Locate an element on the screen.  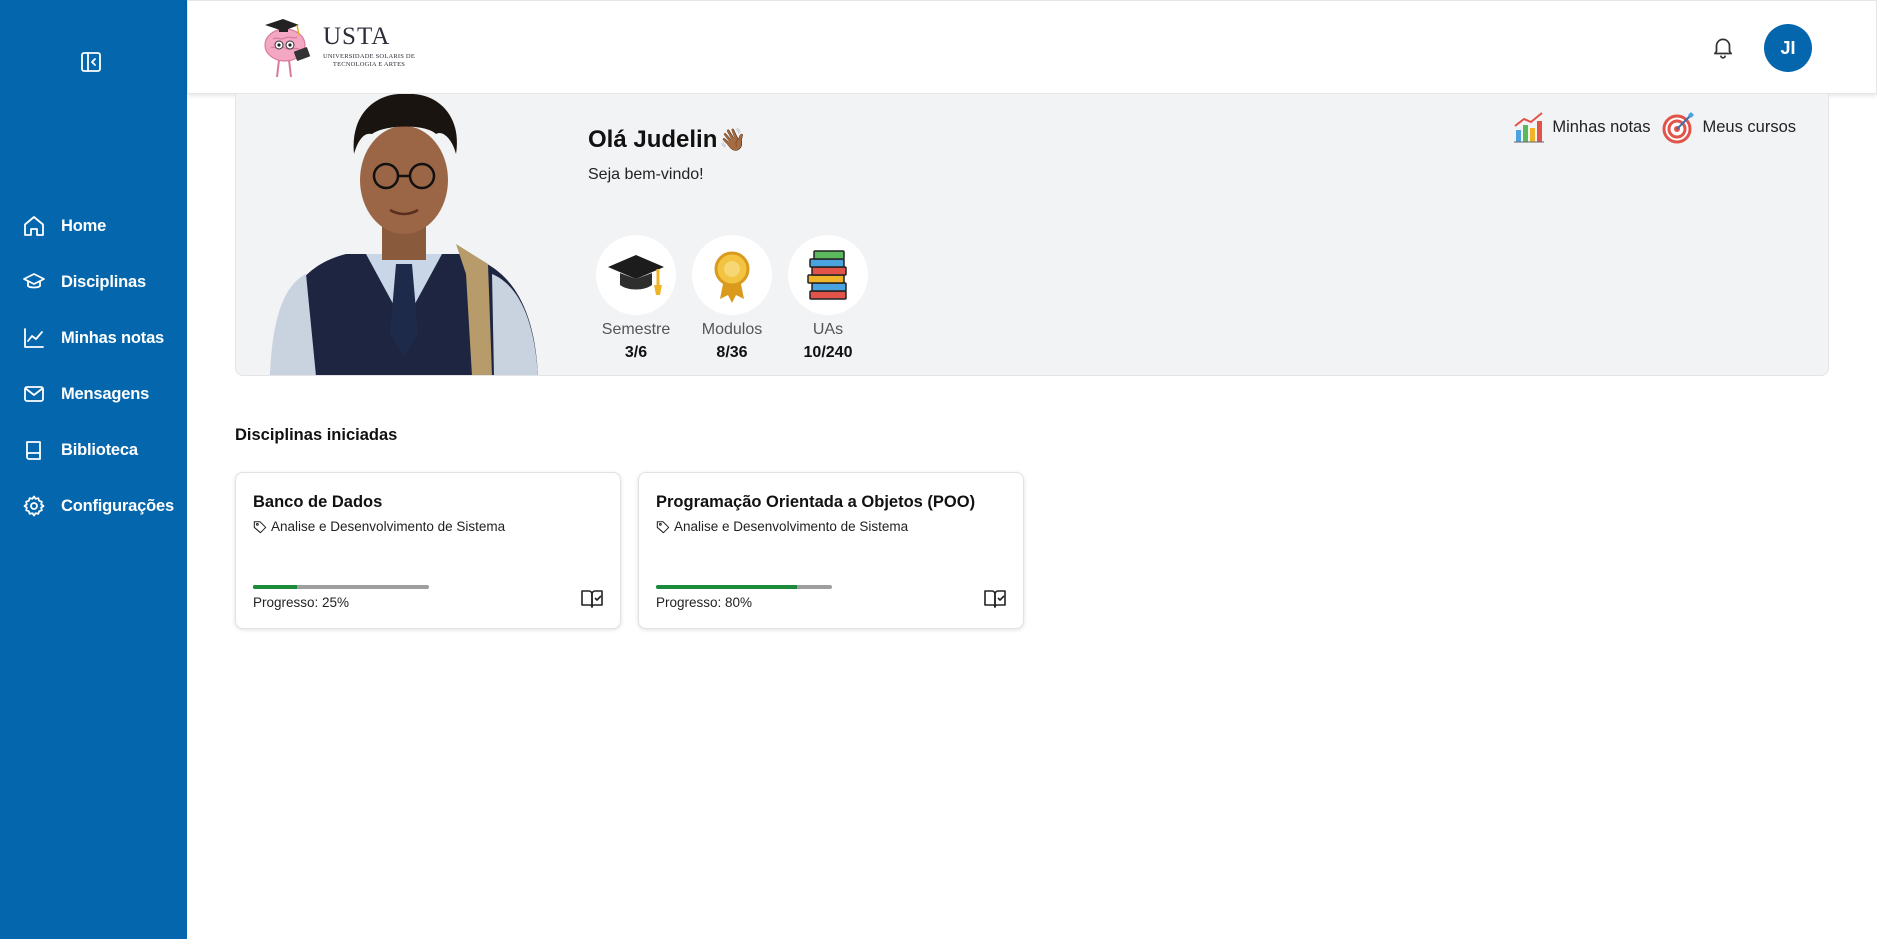
sidebar-item-label: Configurações is located at coordinates (117, 505).